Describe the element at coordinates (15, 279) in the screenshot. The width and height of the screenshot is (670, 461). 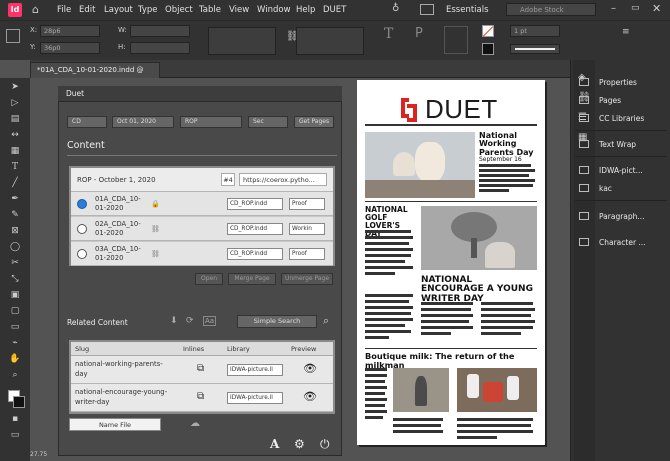
I see `free-transform-tool-icon: ⤡` at that location.